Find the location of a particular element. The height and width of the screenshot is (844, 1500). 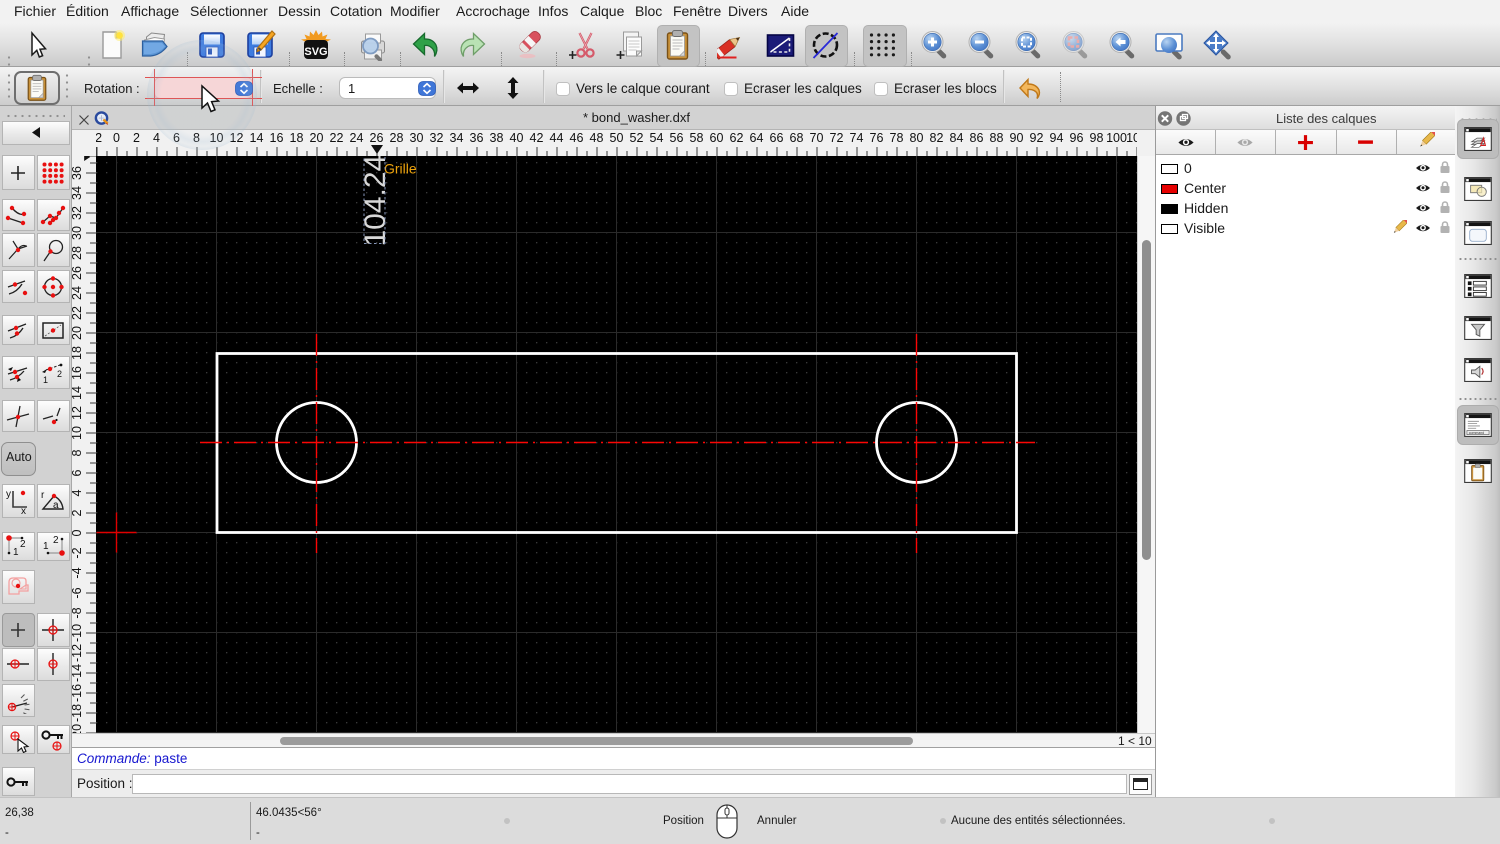

svg-text: r is located at coordinates (43, 495).